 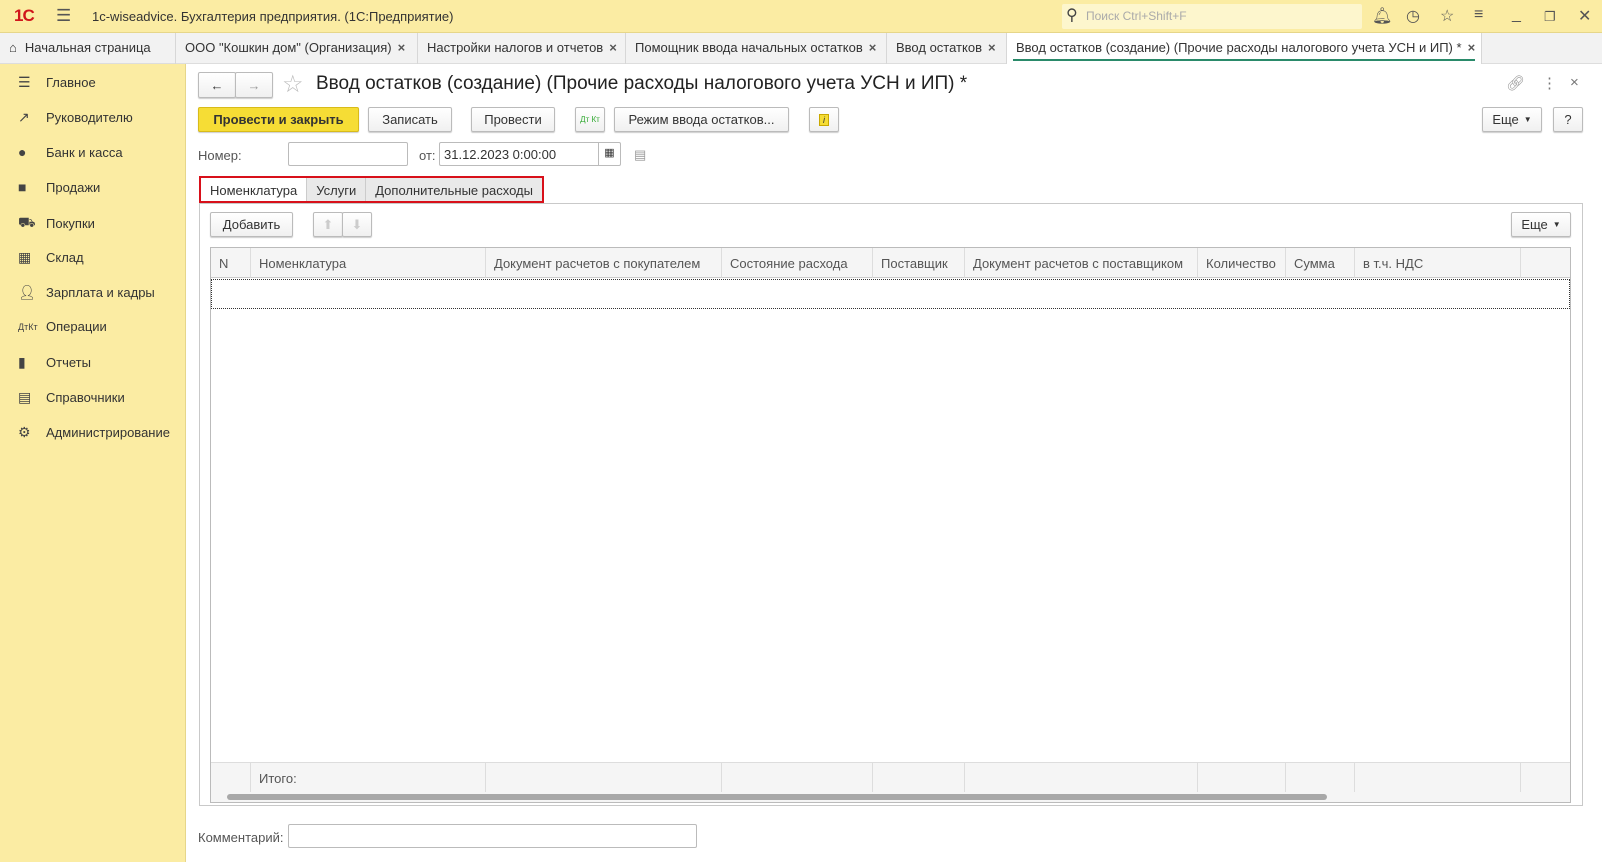 I want to click on sidebar-item-bank: ● Банк и касса, so click(x=70, y=152).